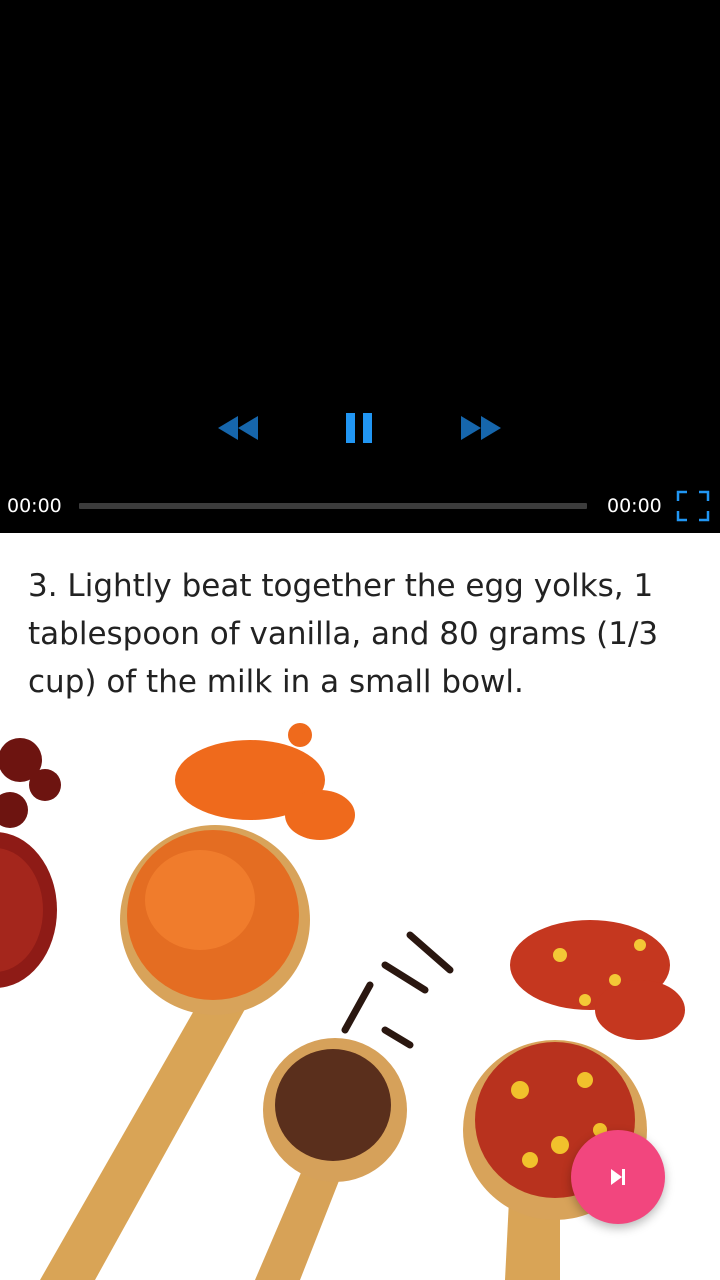 This screenshot has height=1280, width=720. I want to click on transport-controls, so click(360, 428).